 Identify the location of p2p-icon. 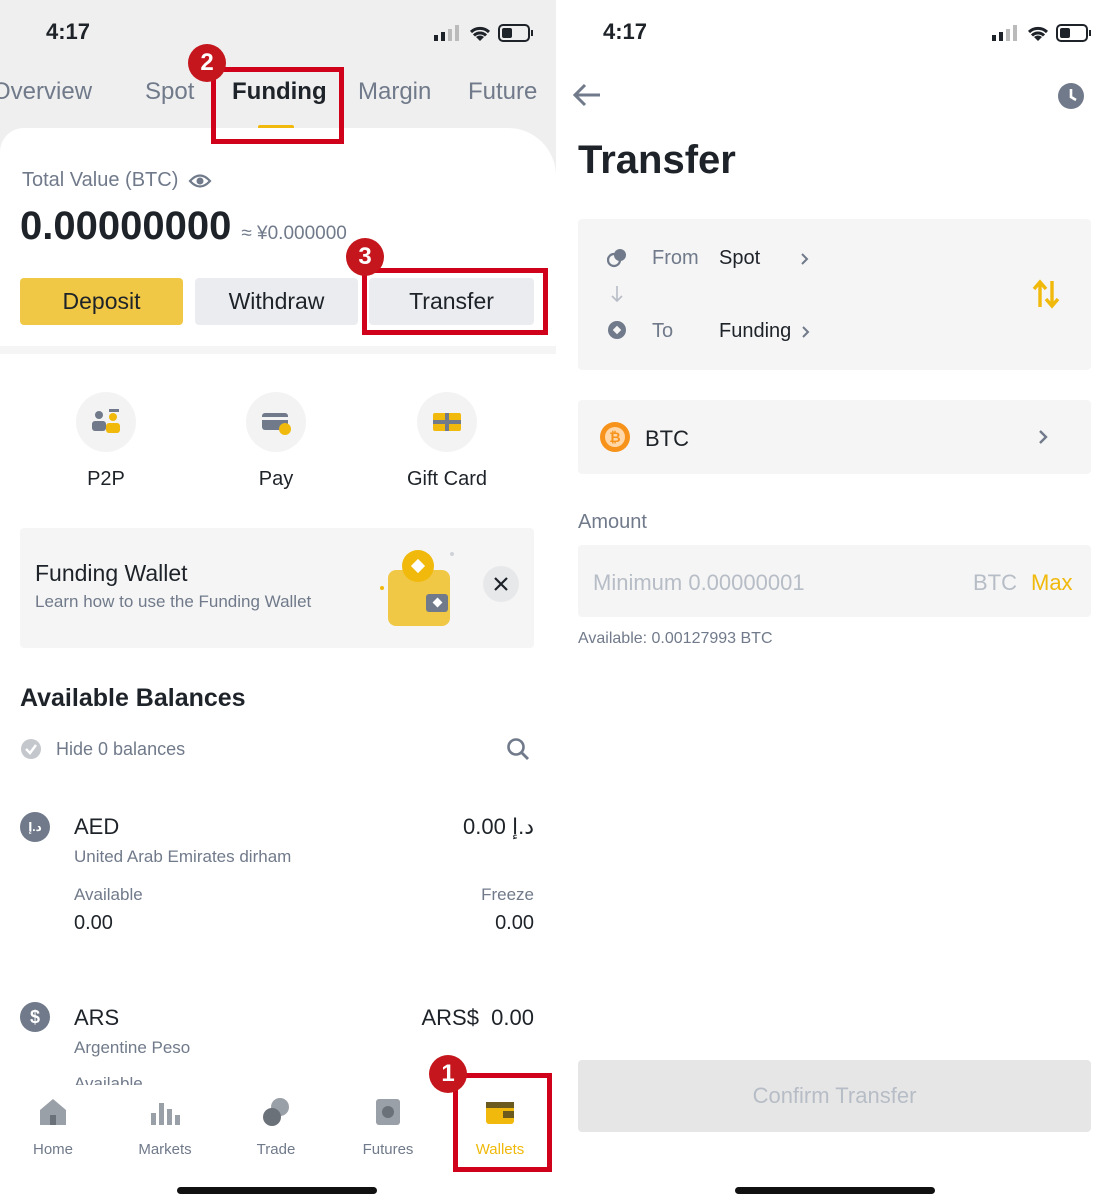
(106, 422).